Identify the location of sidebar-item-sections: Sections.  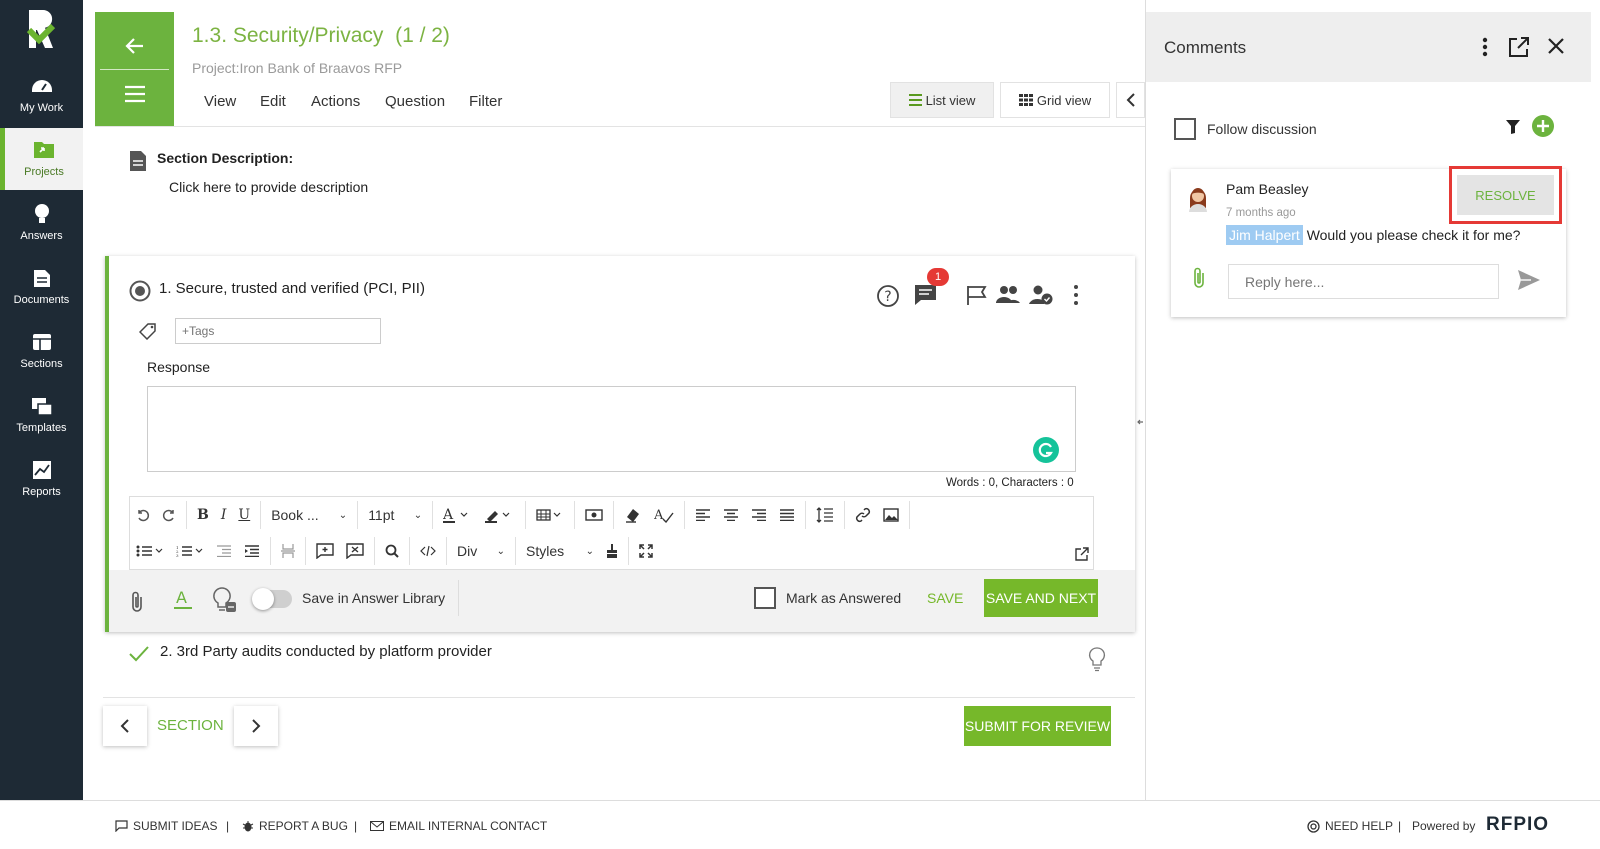
(41, 351).